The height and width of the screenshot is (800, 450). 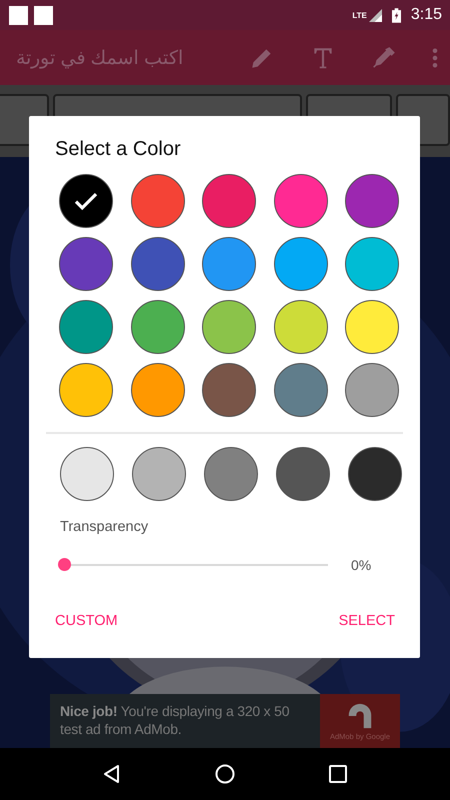 What do you see at coordinates (100, 58) in the screenshot?
I see `app-title: اكتب اسمك في تورتة` at bounding box center [100, 58].